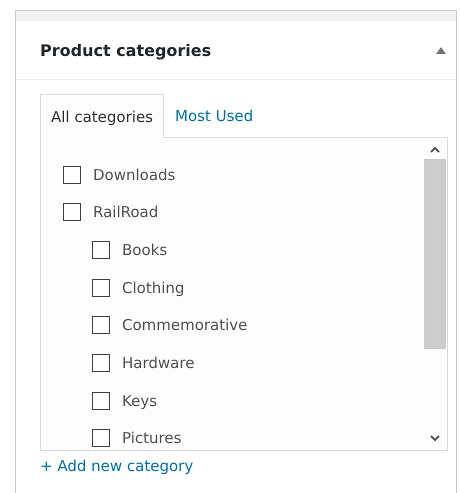  I want to click on collapse-toggle, so click(441, 50).